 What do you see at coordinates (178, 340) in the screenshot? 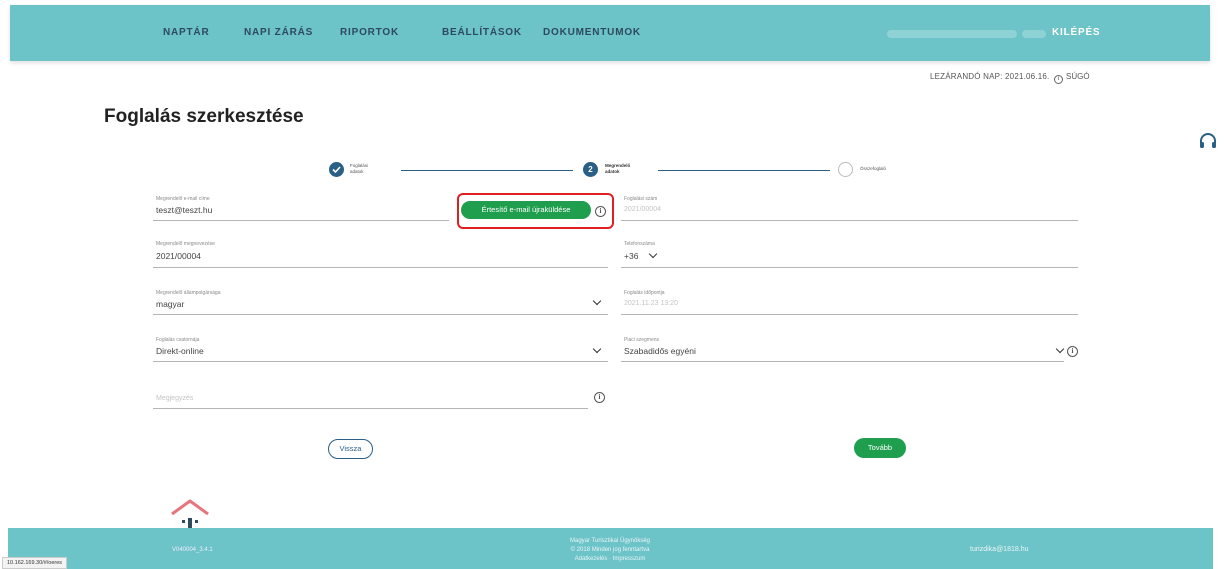
I see `channel-label: Foglalás csatornája` at bounding box center [178, 340].